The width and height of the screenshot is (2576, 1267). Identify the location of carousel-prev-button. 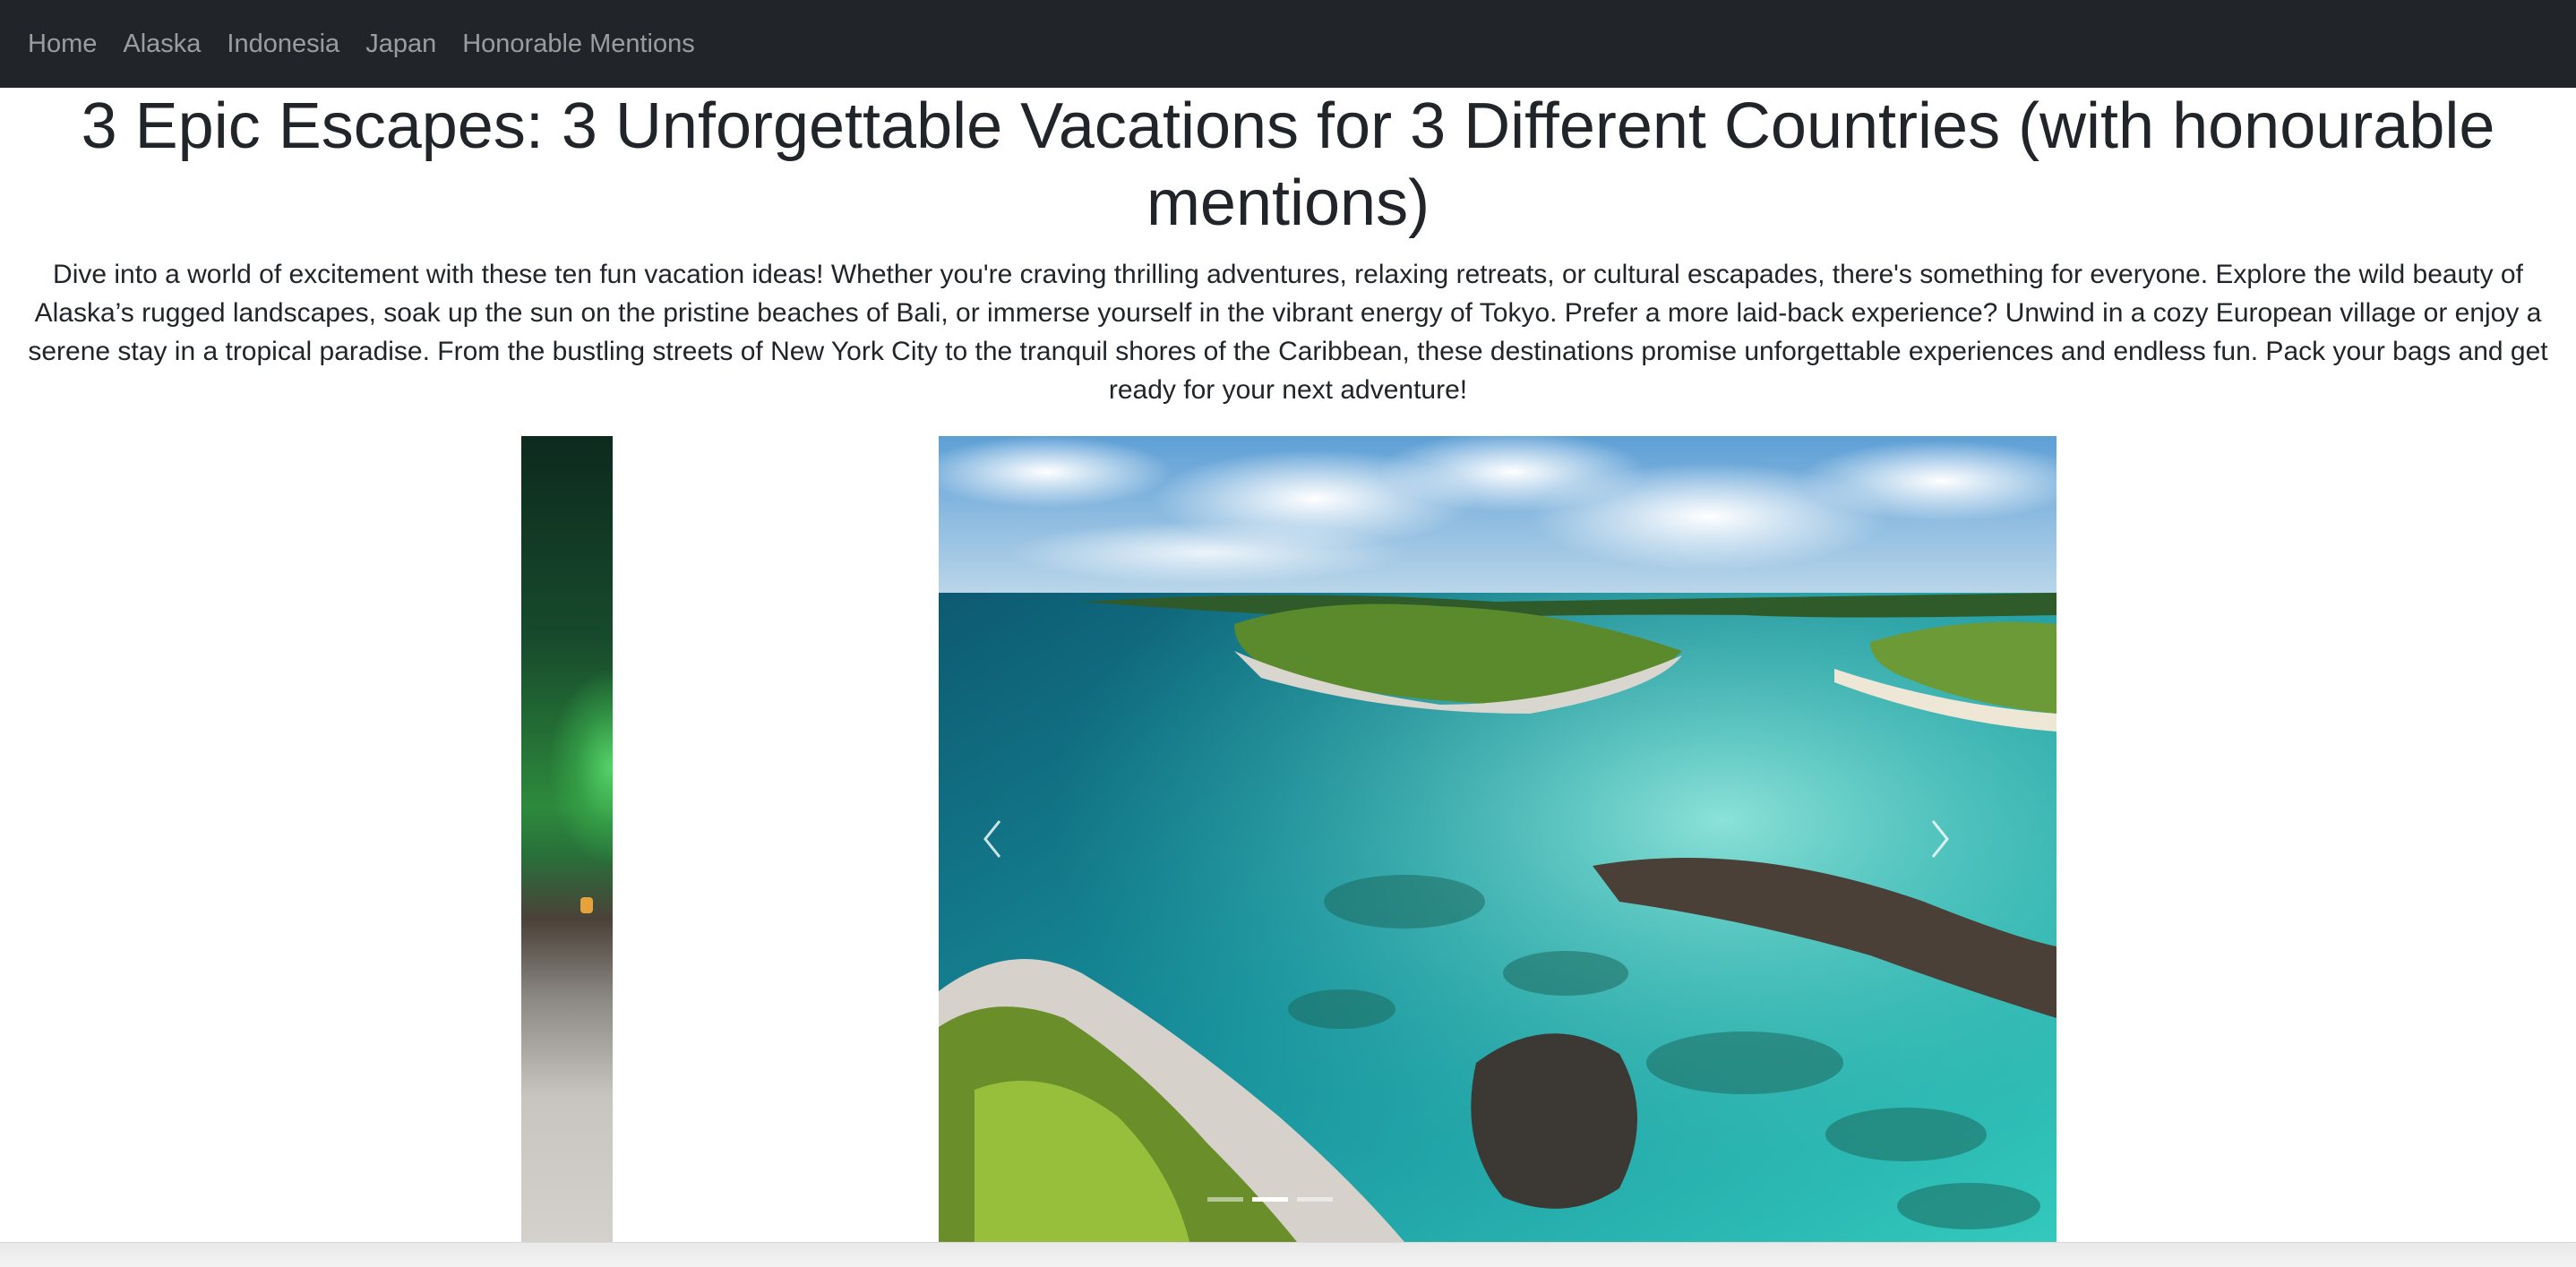
(992, 839).